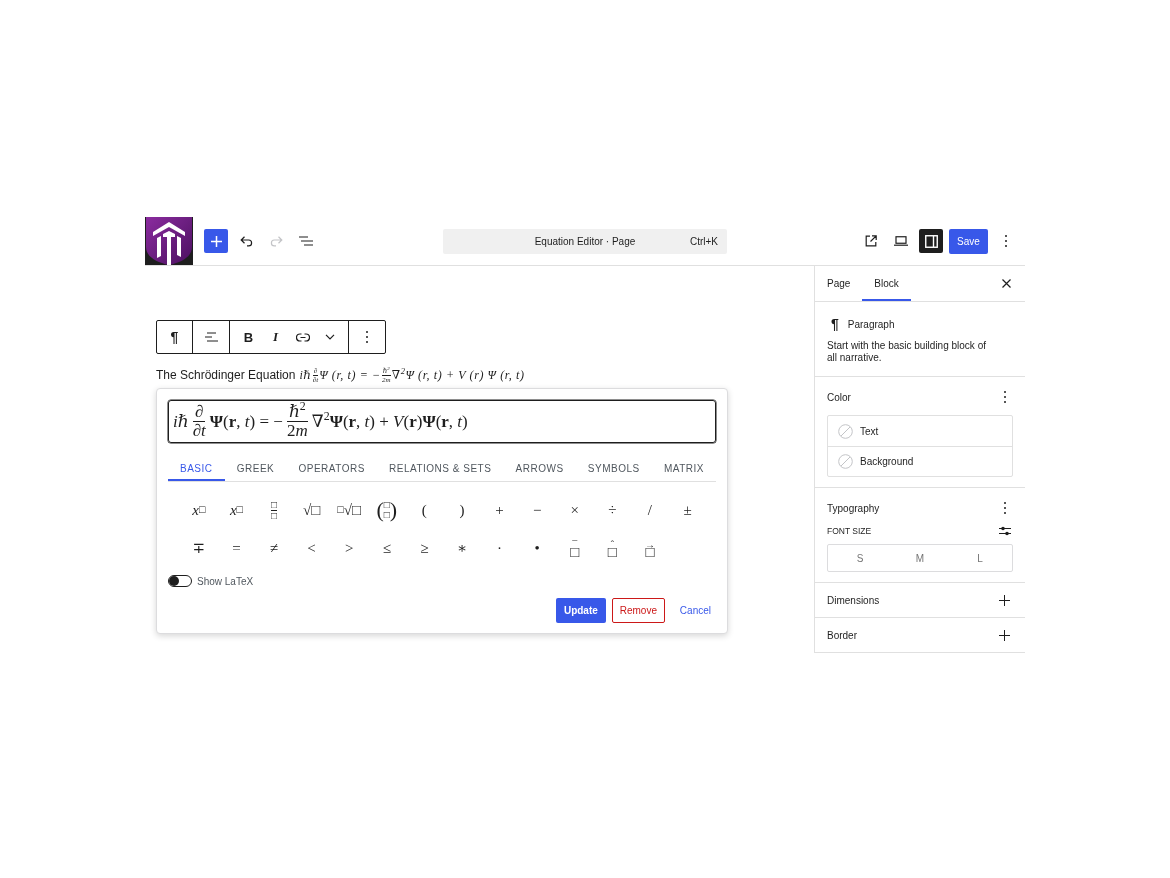 The image size is (1170, 878). What do you see at coordinates (849, 531) in the screenshot?
I see `font-size-label: FONT SIZE` at bounding box center [849, 531].